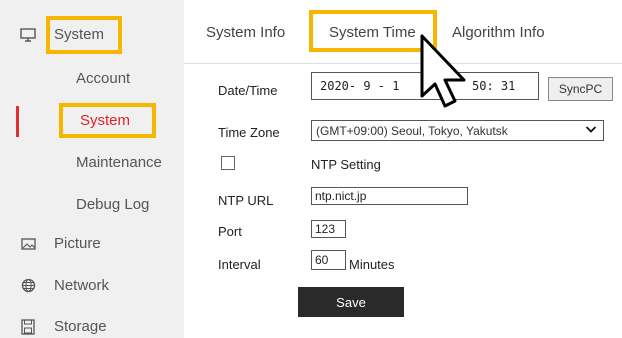 The width and height of the screenshot is (622, 338). I want to click on ntp-url-input: ntp.nict.jp, so click(389, 196).